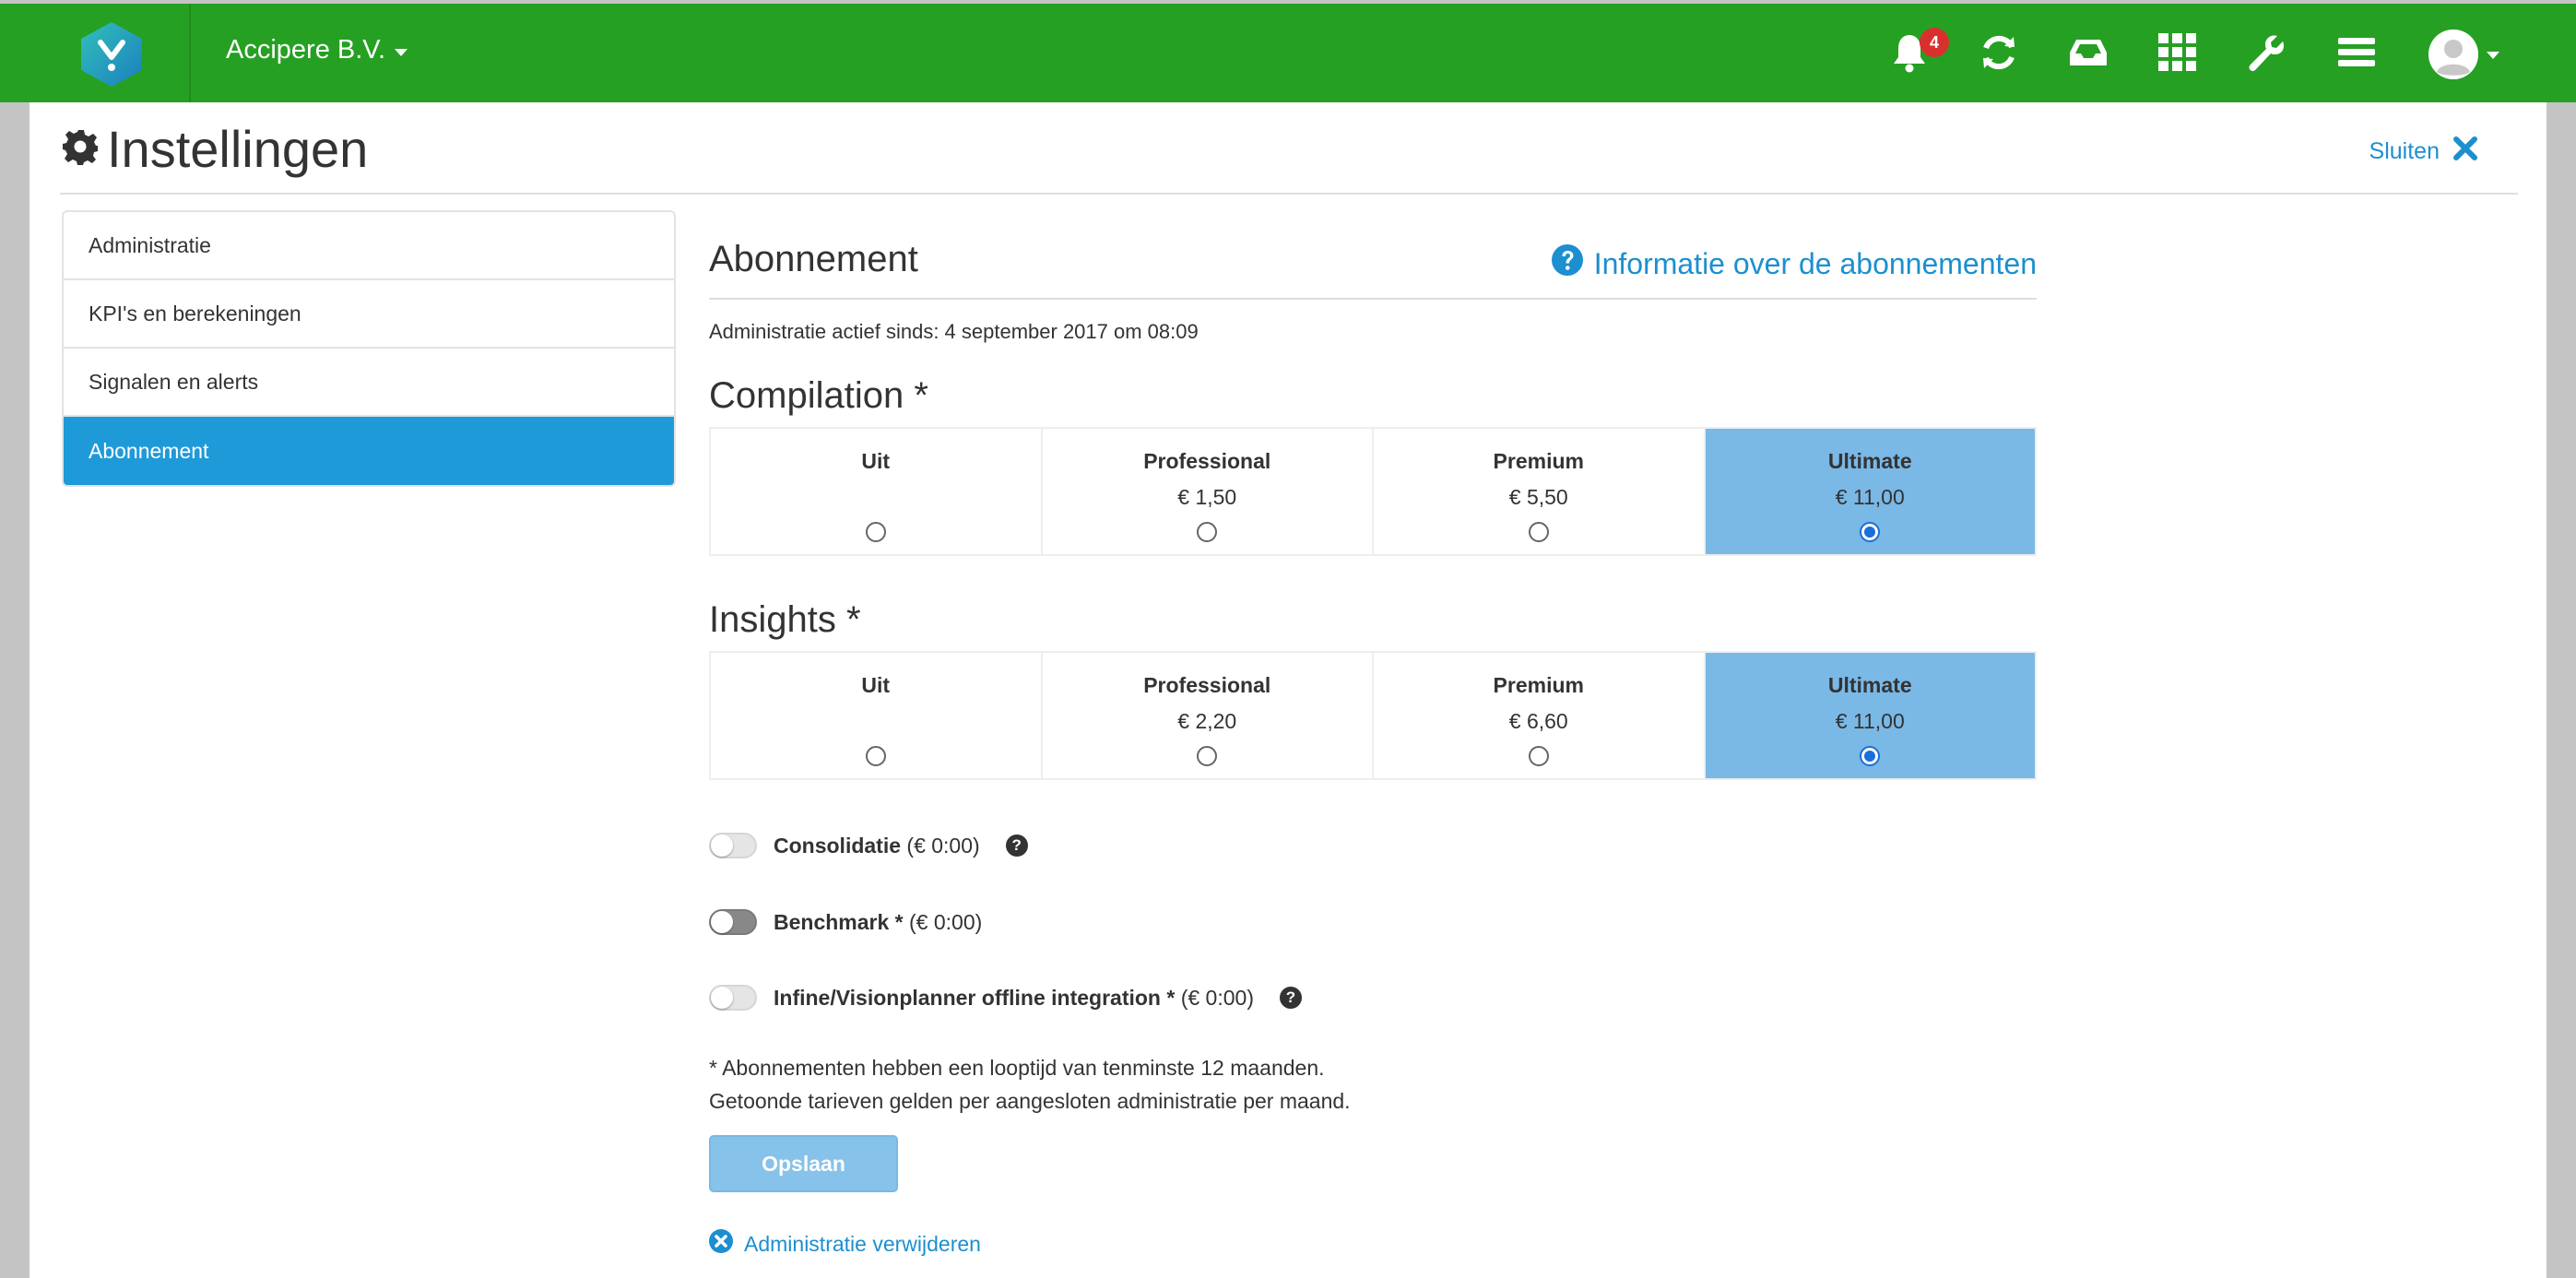 The width and height of the screenshot is (2576, 1278). Describe the element at coordinates (2356, 52) in the screenshot. I see `menu-icon` at that location.